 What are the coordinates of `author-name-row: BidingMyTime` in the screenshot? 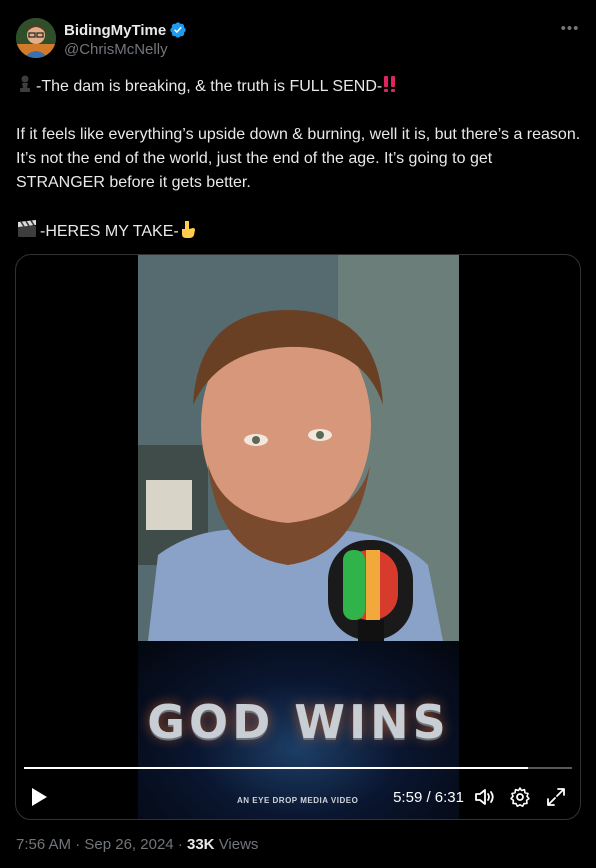 It's located at (125, 30).